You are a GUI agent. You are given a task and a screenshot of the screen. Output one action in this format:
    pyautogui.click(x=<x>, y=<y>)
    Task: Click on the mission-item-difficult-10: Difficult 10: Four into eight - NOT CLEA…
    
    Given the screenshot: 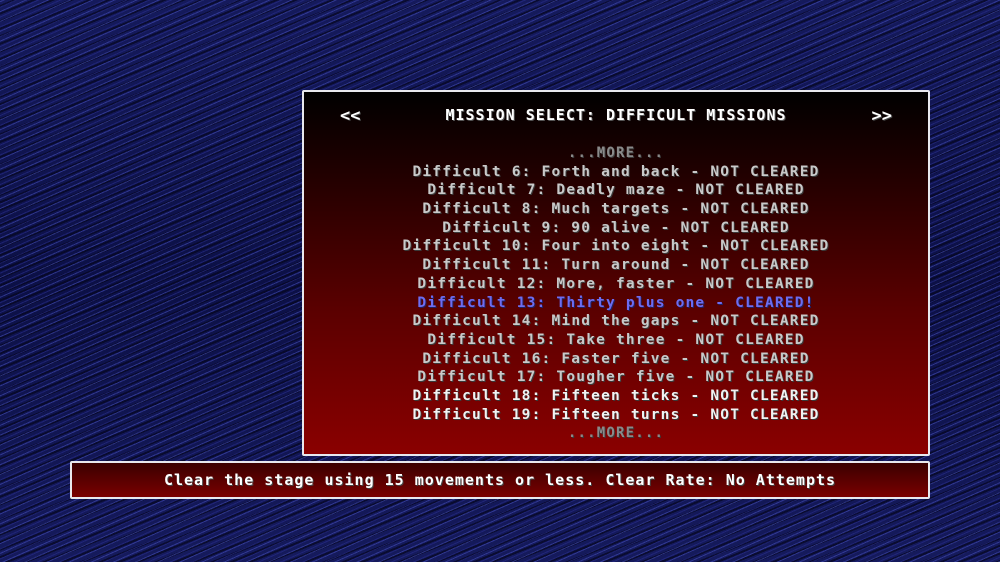 What is the action you would take?
    pyautogui.click(x=616, y=246)
    